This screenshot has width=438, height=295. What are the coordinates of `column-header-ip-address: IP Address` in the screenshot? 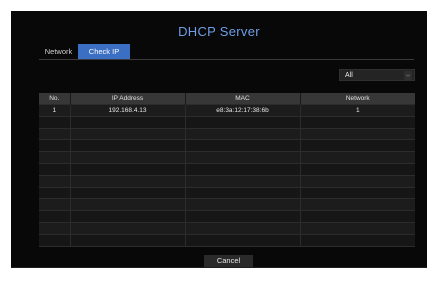 It's located at (127, 99).